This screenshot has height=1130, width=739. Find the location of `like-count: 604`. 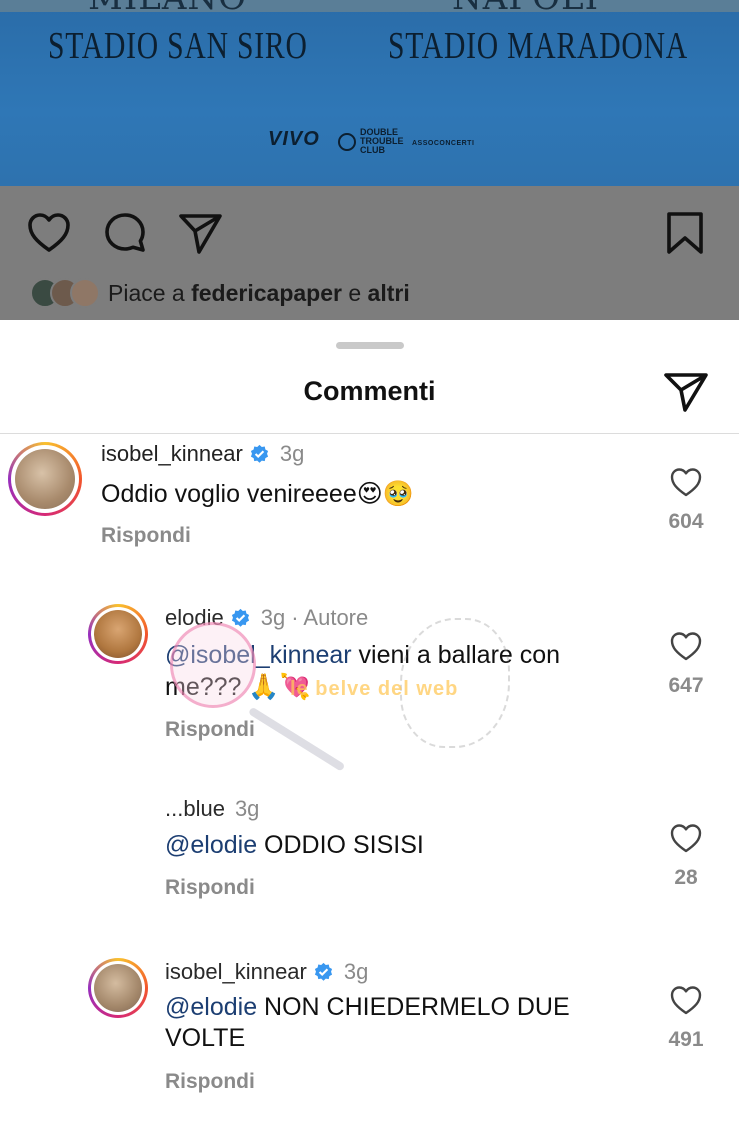

like-count: 604 is located at coordinates (686, 521).